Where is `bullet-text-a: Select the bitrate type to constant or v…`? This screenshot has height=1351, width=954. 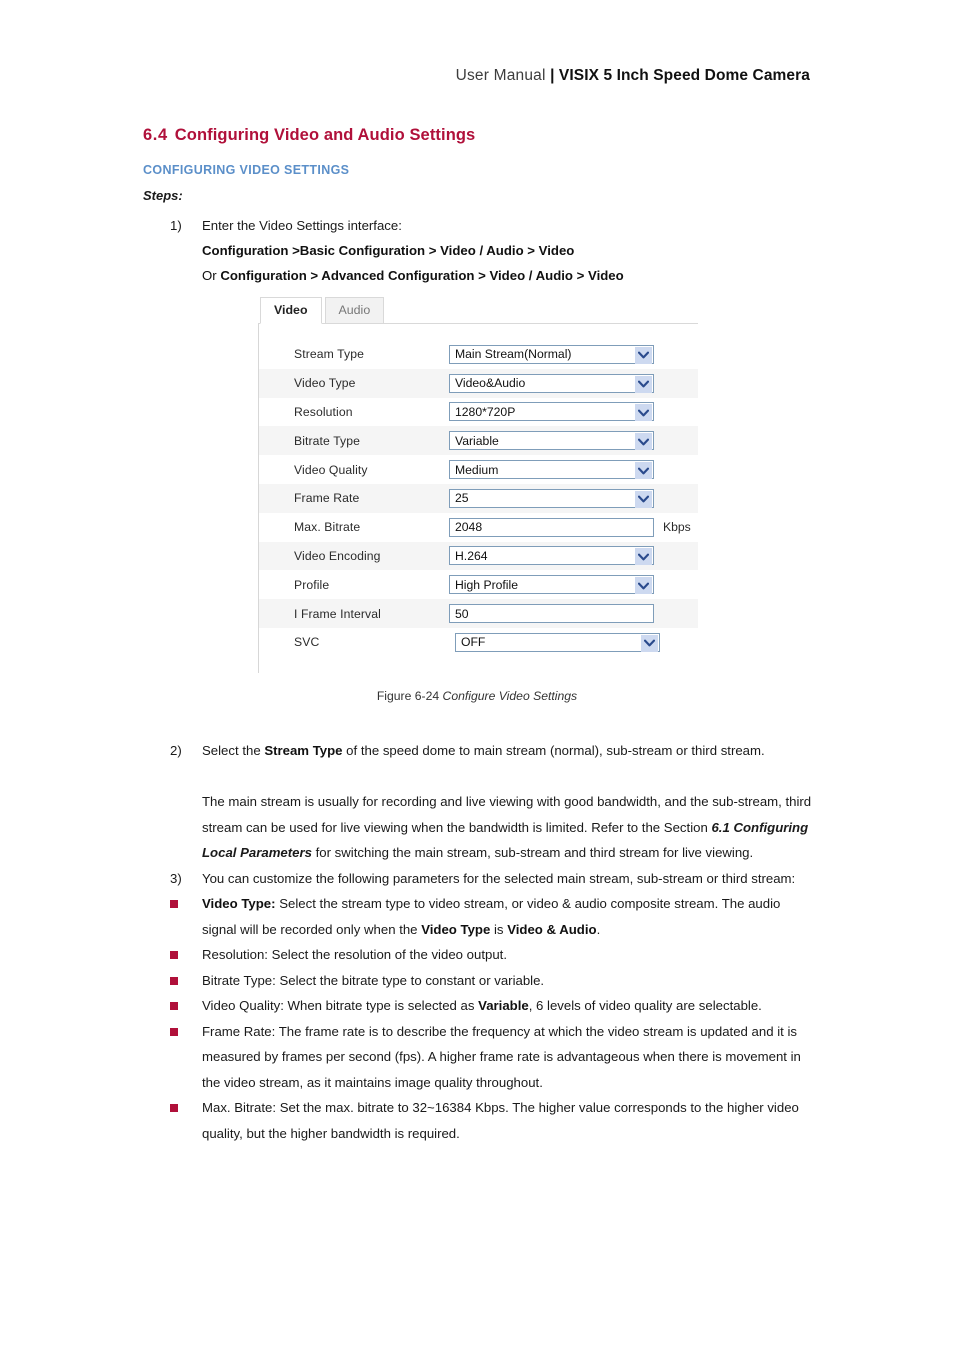
bullet-text-a: Select the bitrate type to constant or v… is located at coordinates (410, 980).